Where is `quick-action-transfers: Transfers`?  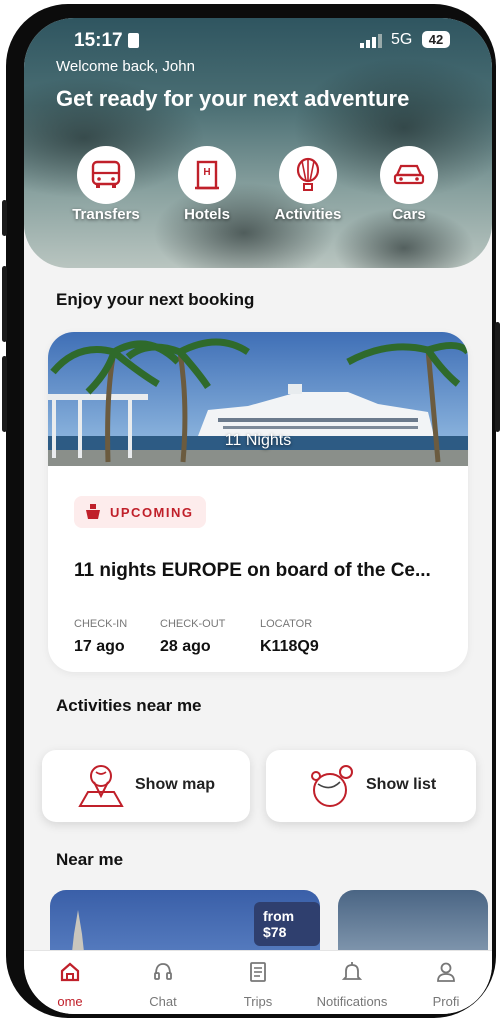 quick-action-transfers: Transfers is located at coordinates (106, 184).